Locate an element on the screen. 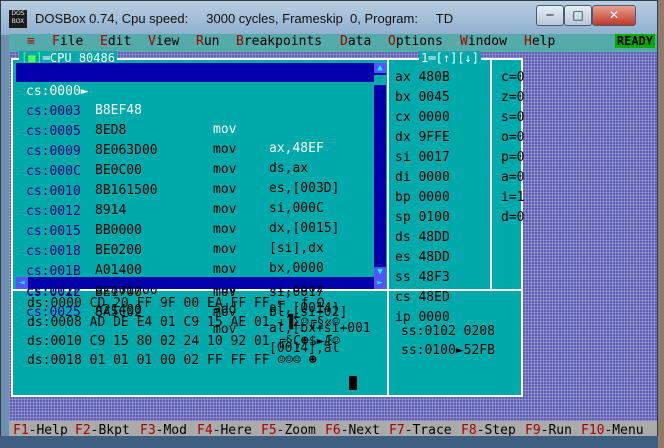  menu-breakpoints-label: reakpoints is located at coordinates (283, 41).